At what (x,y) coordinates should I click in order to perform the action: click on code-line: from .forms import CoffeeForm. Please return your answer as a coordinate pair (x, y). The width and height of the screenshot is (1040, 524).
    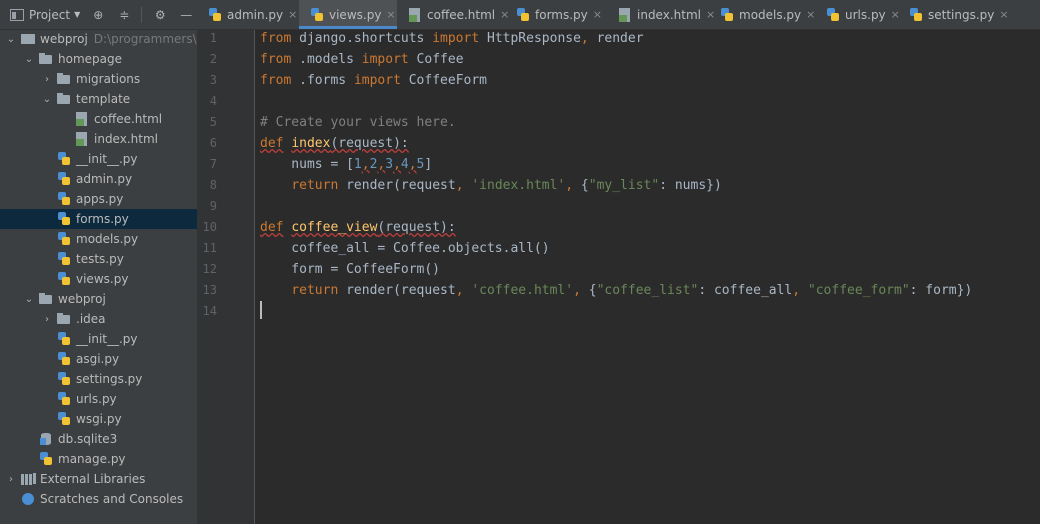
    Looking at the image, I should click on (373, 80).